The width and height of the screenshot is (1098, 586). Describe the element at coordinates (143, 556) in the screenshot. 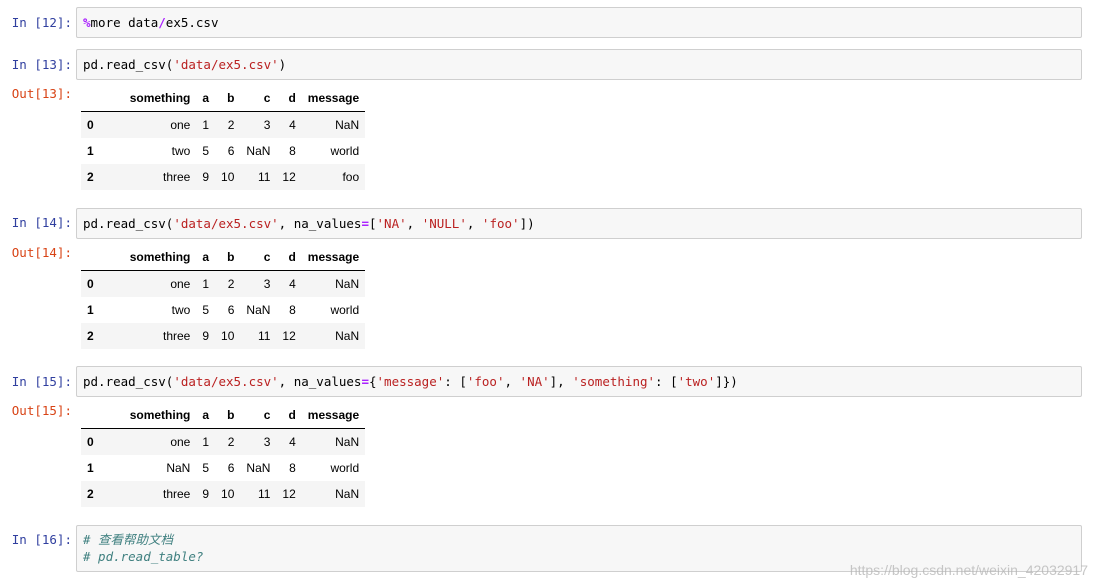

I see `code-token: # pd.read_table?` at that location.